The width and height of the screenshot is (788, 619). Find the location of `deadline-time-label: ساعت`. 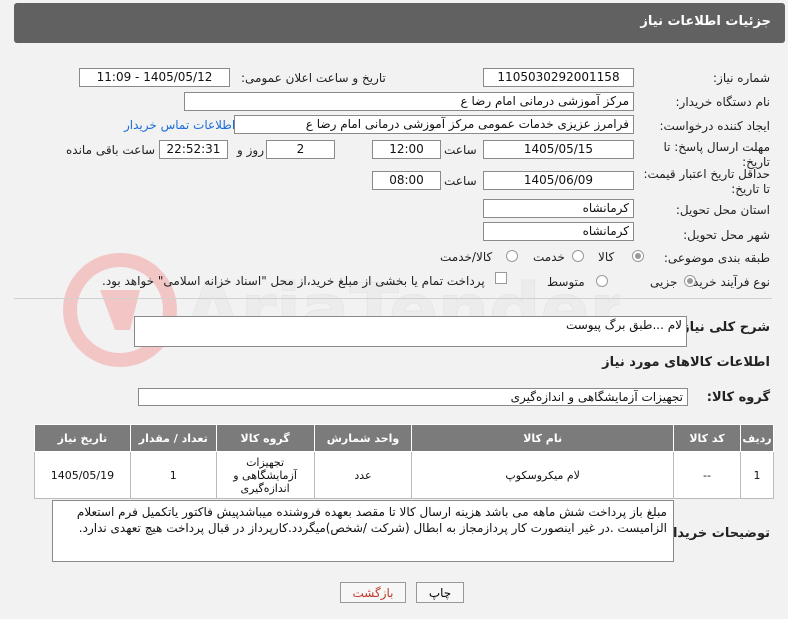

deadline-time-label: ساعت is located at coordinates (460, 150).